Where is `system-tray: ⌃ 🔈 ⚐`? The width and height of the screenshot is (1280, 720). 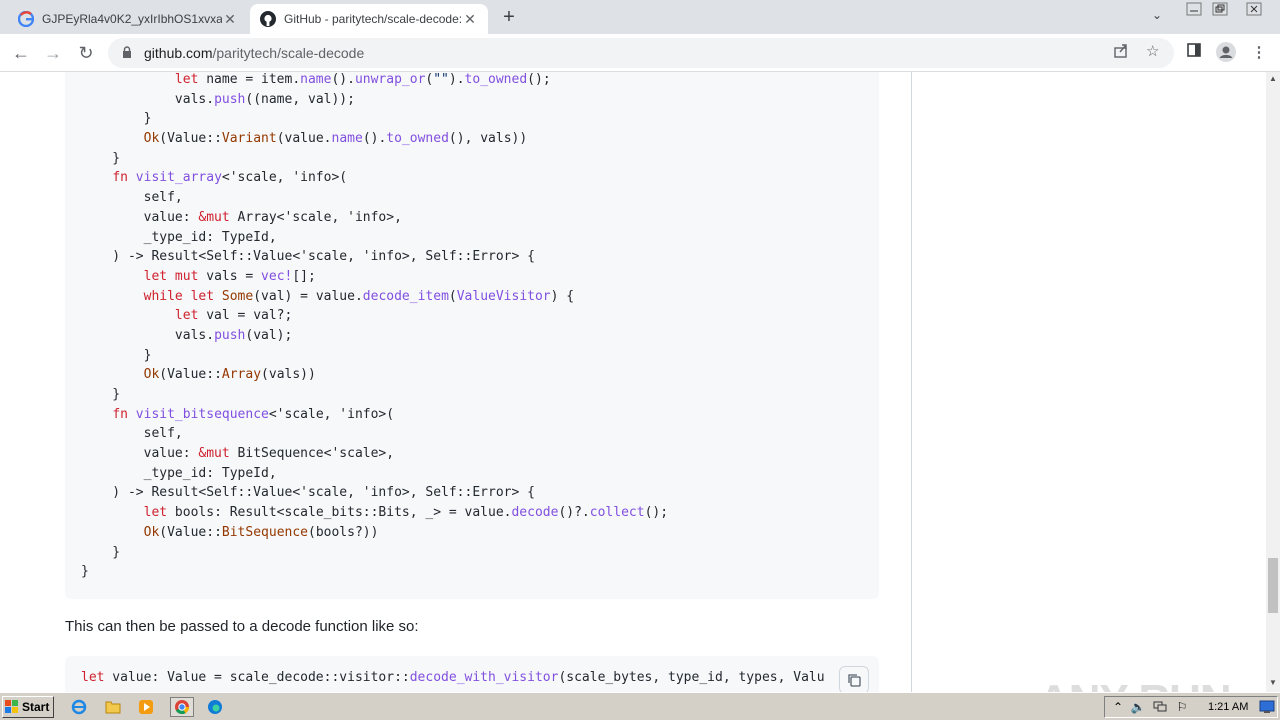 system-tray: ⌃ 🔈 ⚐ is located at coordinates (1191, 707).